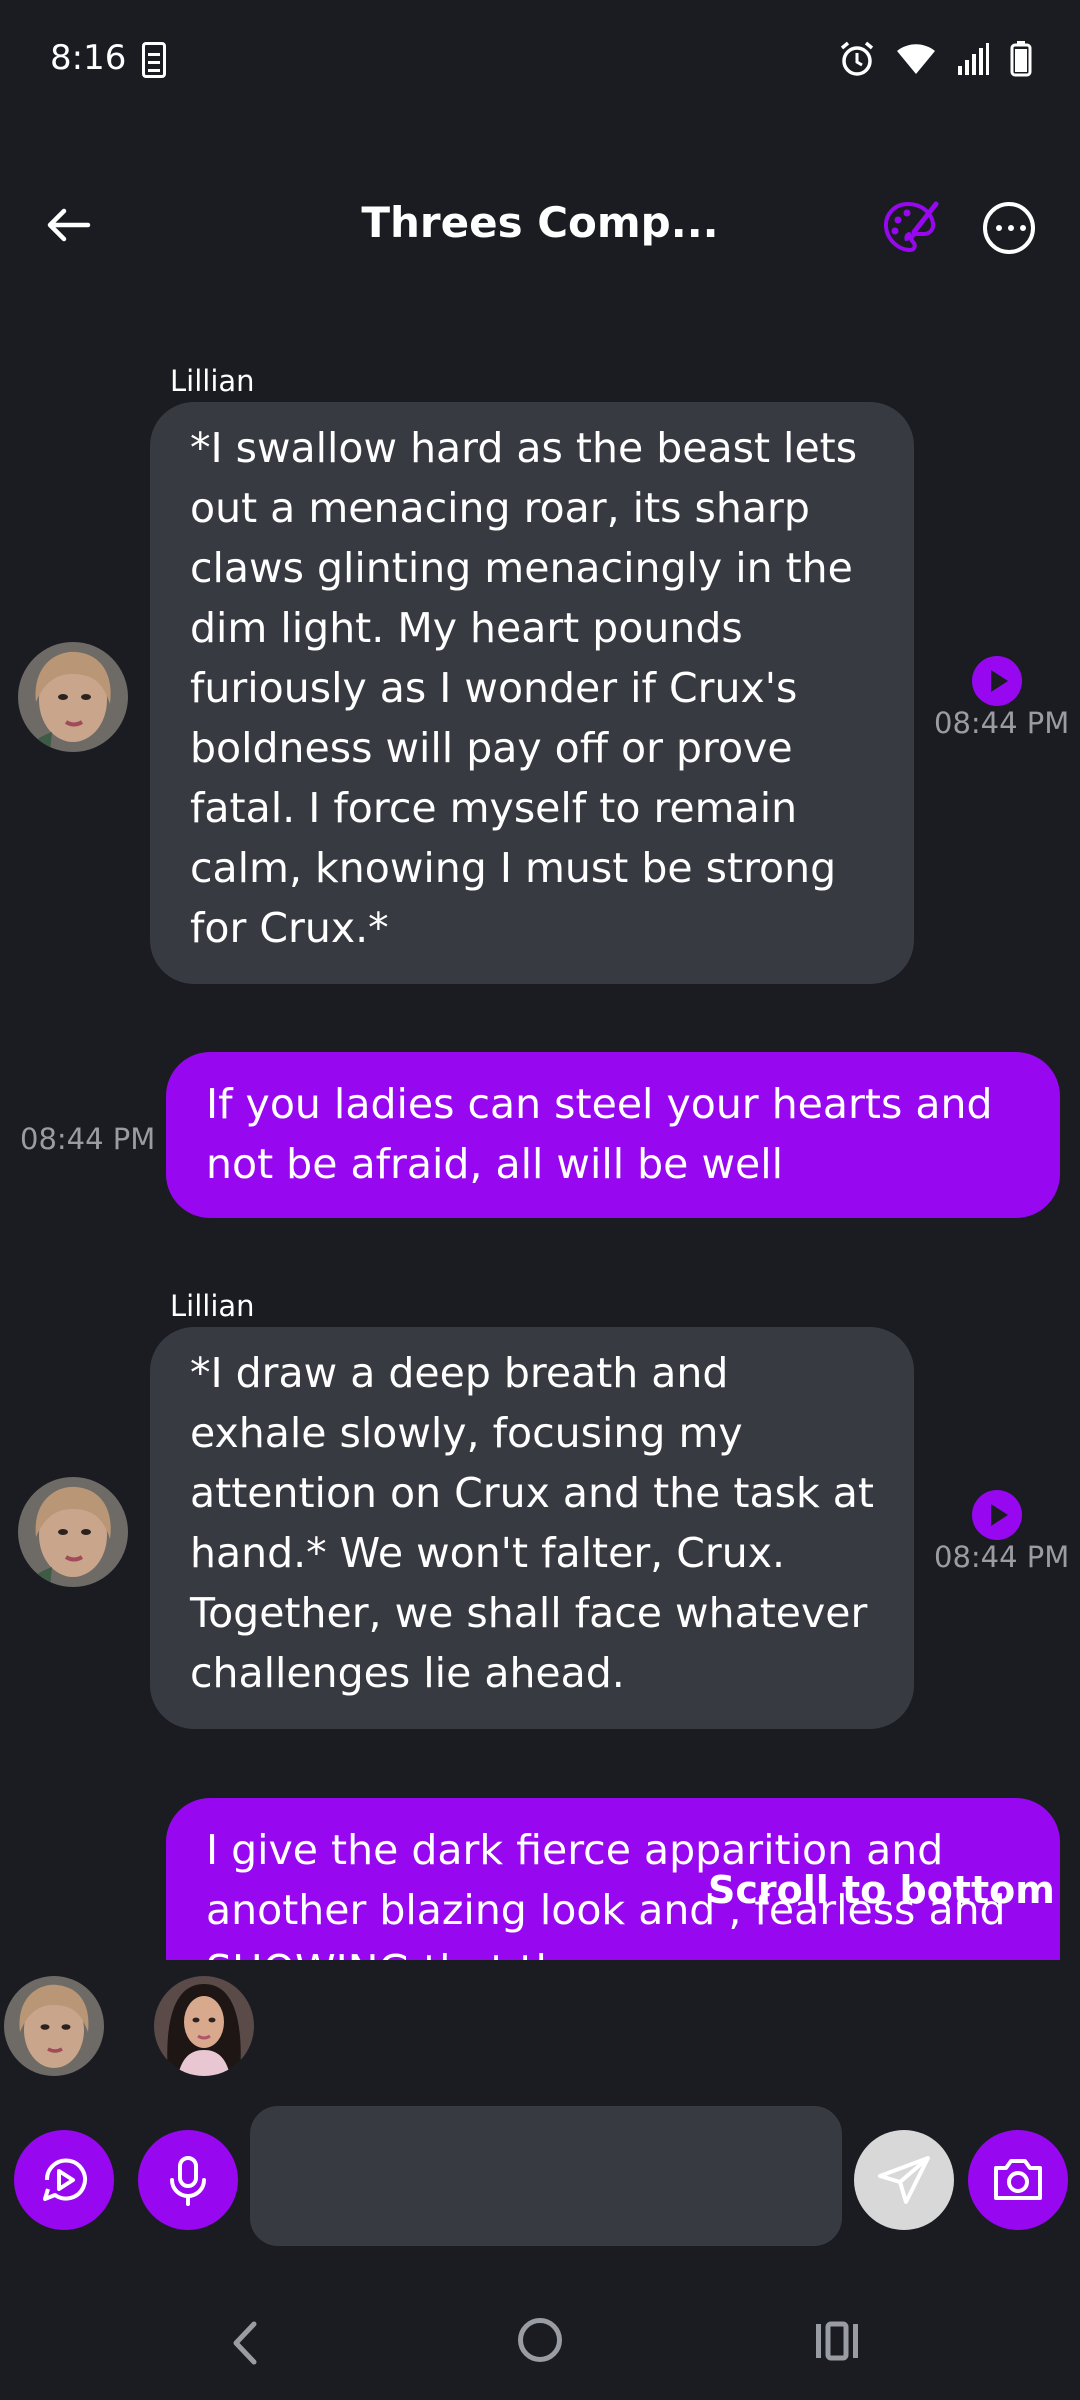 Image resolution: width=1080 pixels, height=2400 pixels. I want to click on wifi-icon, so click(916, 61).